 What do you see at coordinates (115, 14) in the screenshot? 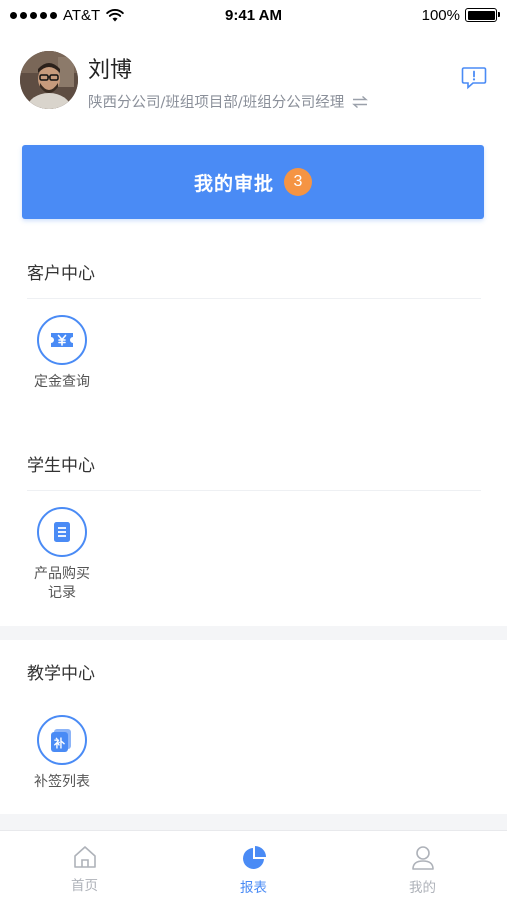
I see `wifi-icon` at bounding box center [115, 14].